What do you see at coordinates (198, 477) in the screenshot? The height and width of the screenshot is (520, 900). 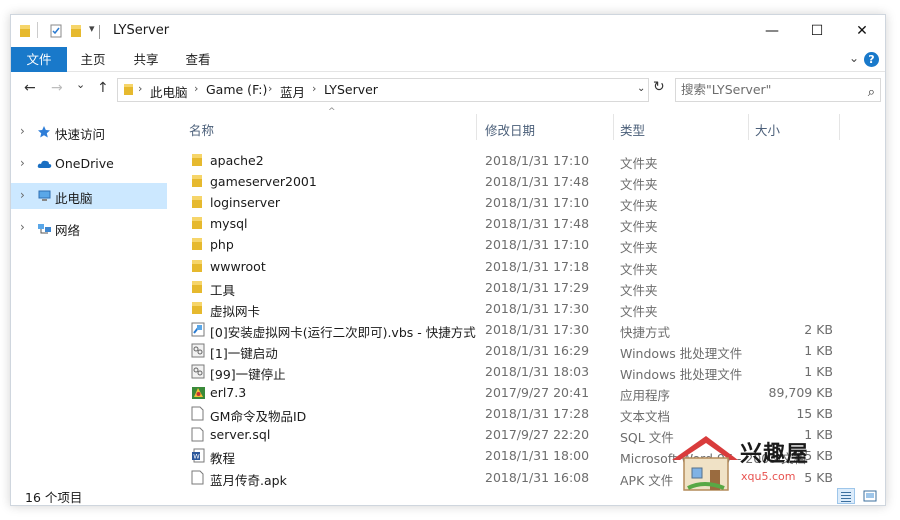 I see `file-icon` at bounding box center [198, 477].